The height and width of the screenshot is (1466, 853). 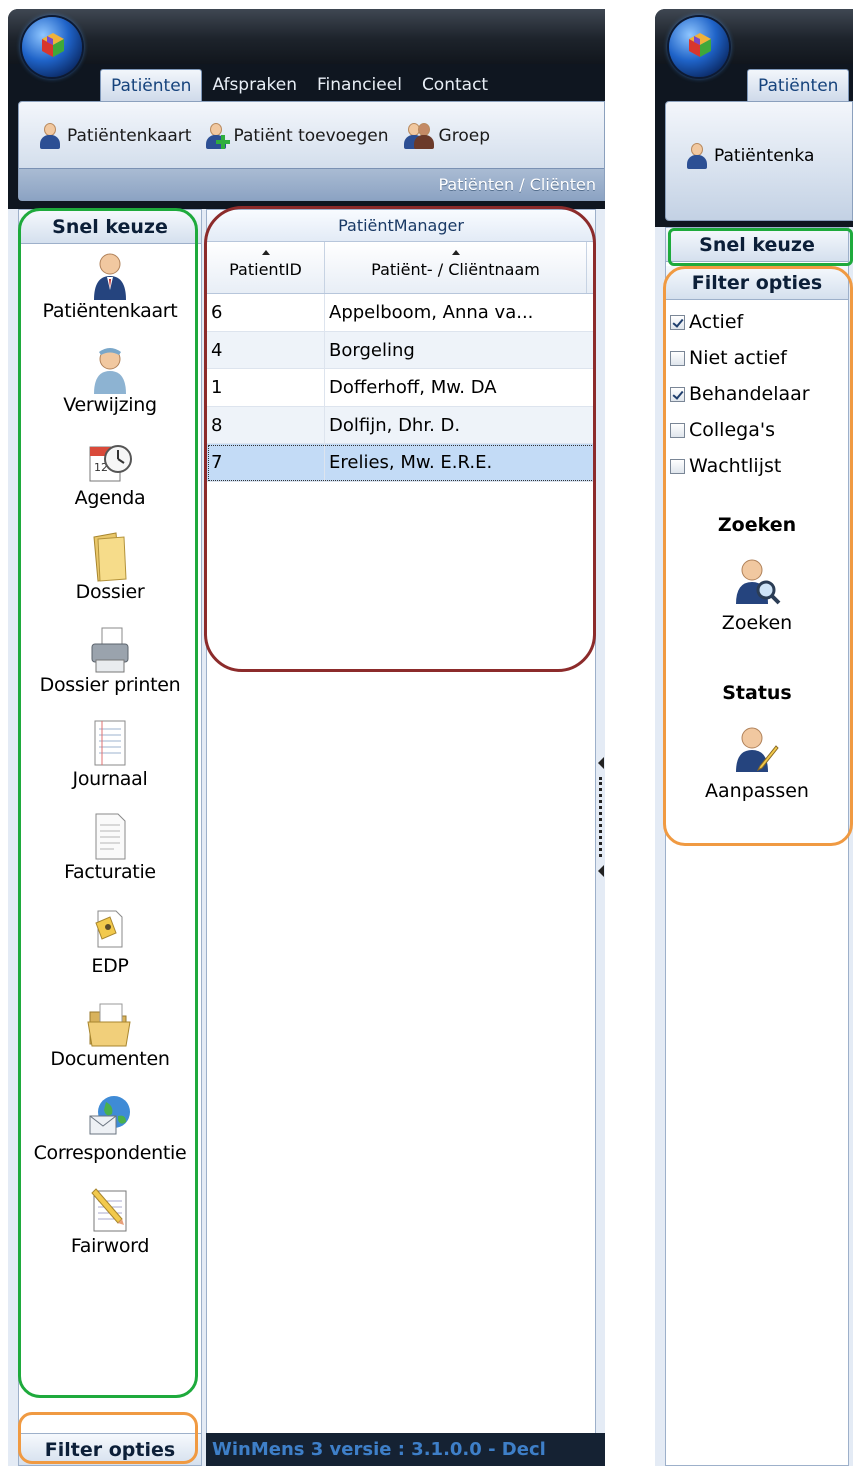 I want to click on checkbox-label: Collega's, so click(x=732, y=430).